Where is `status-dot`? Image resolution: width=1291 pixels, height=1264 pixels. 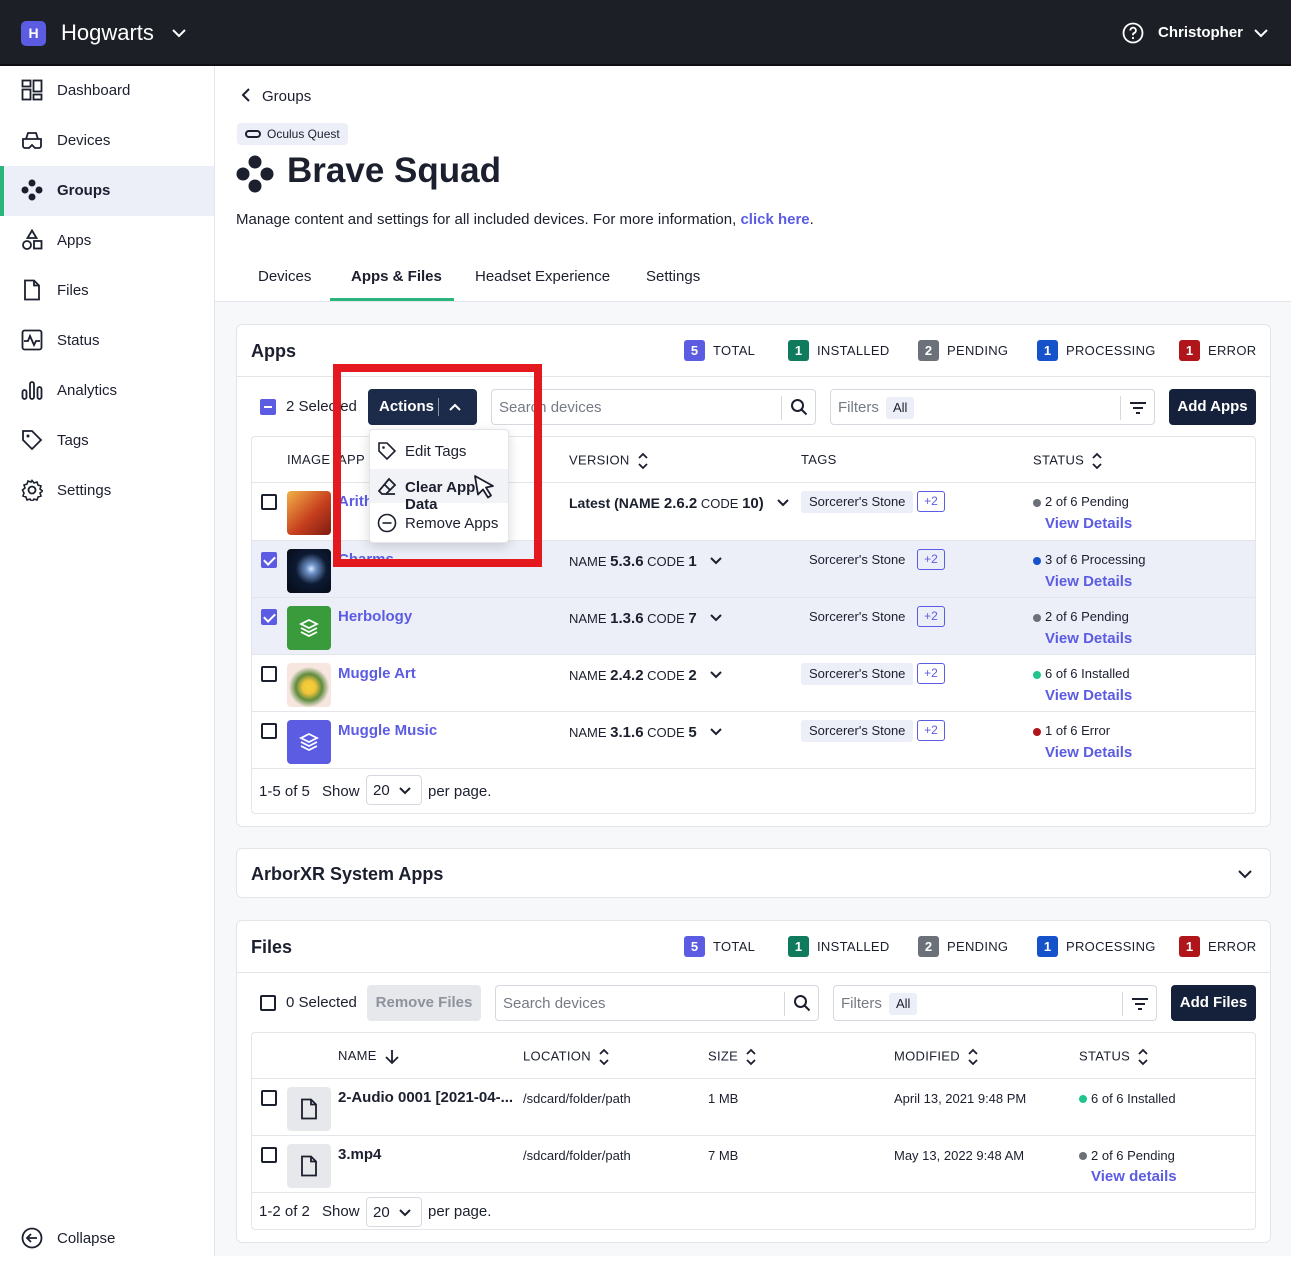 status-dot is located at coordinates (1037, 674).